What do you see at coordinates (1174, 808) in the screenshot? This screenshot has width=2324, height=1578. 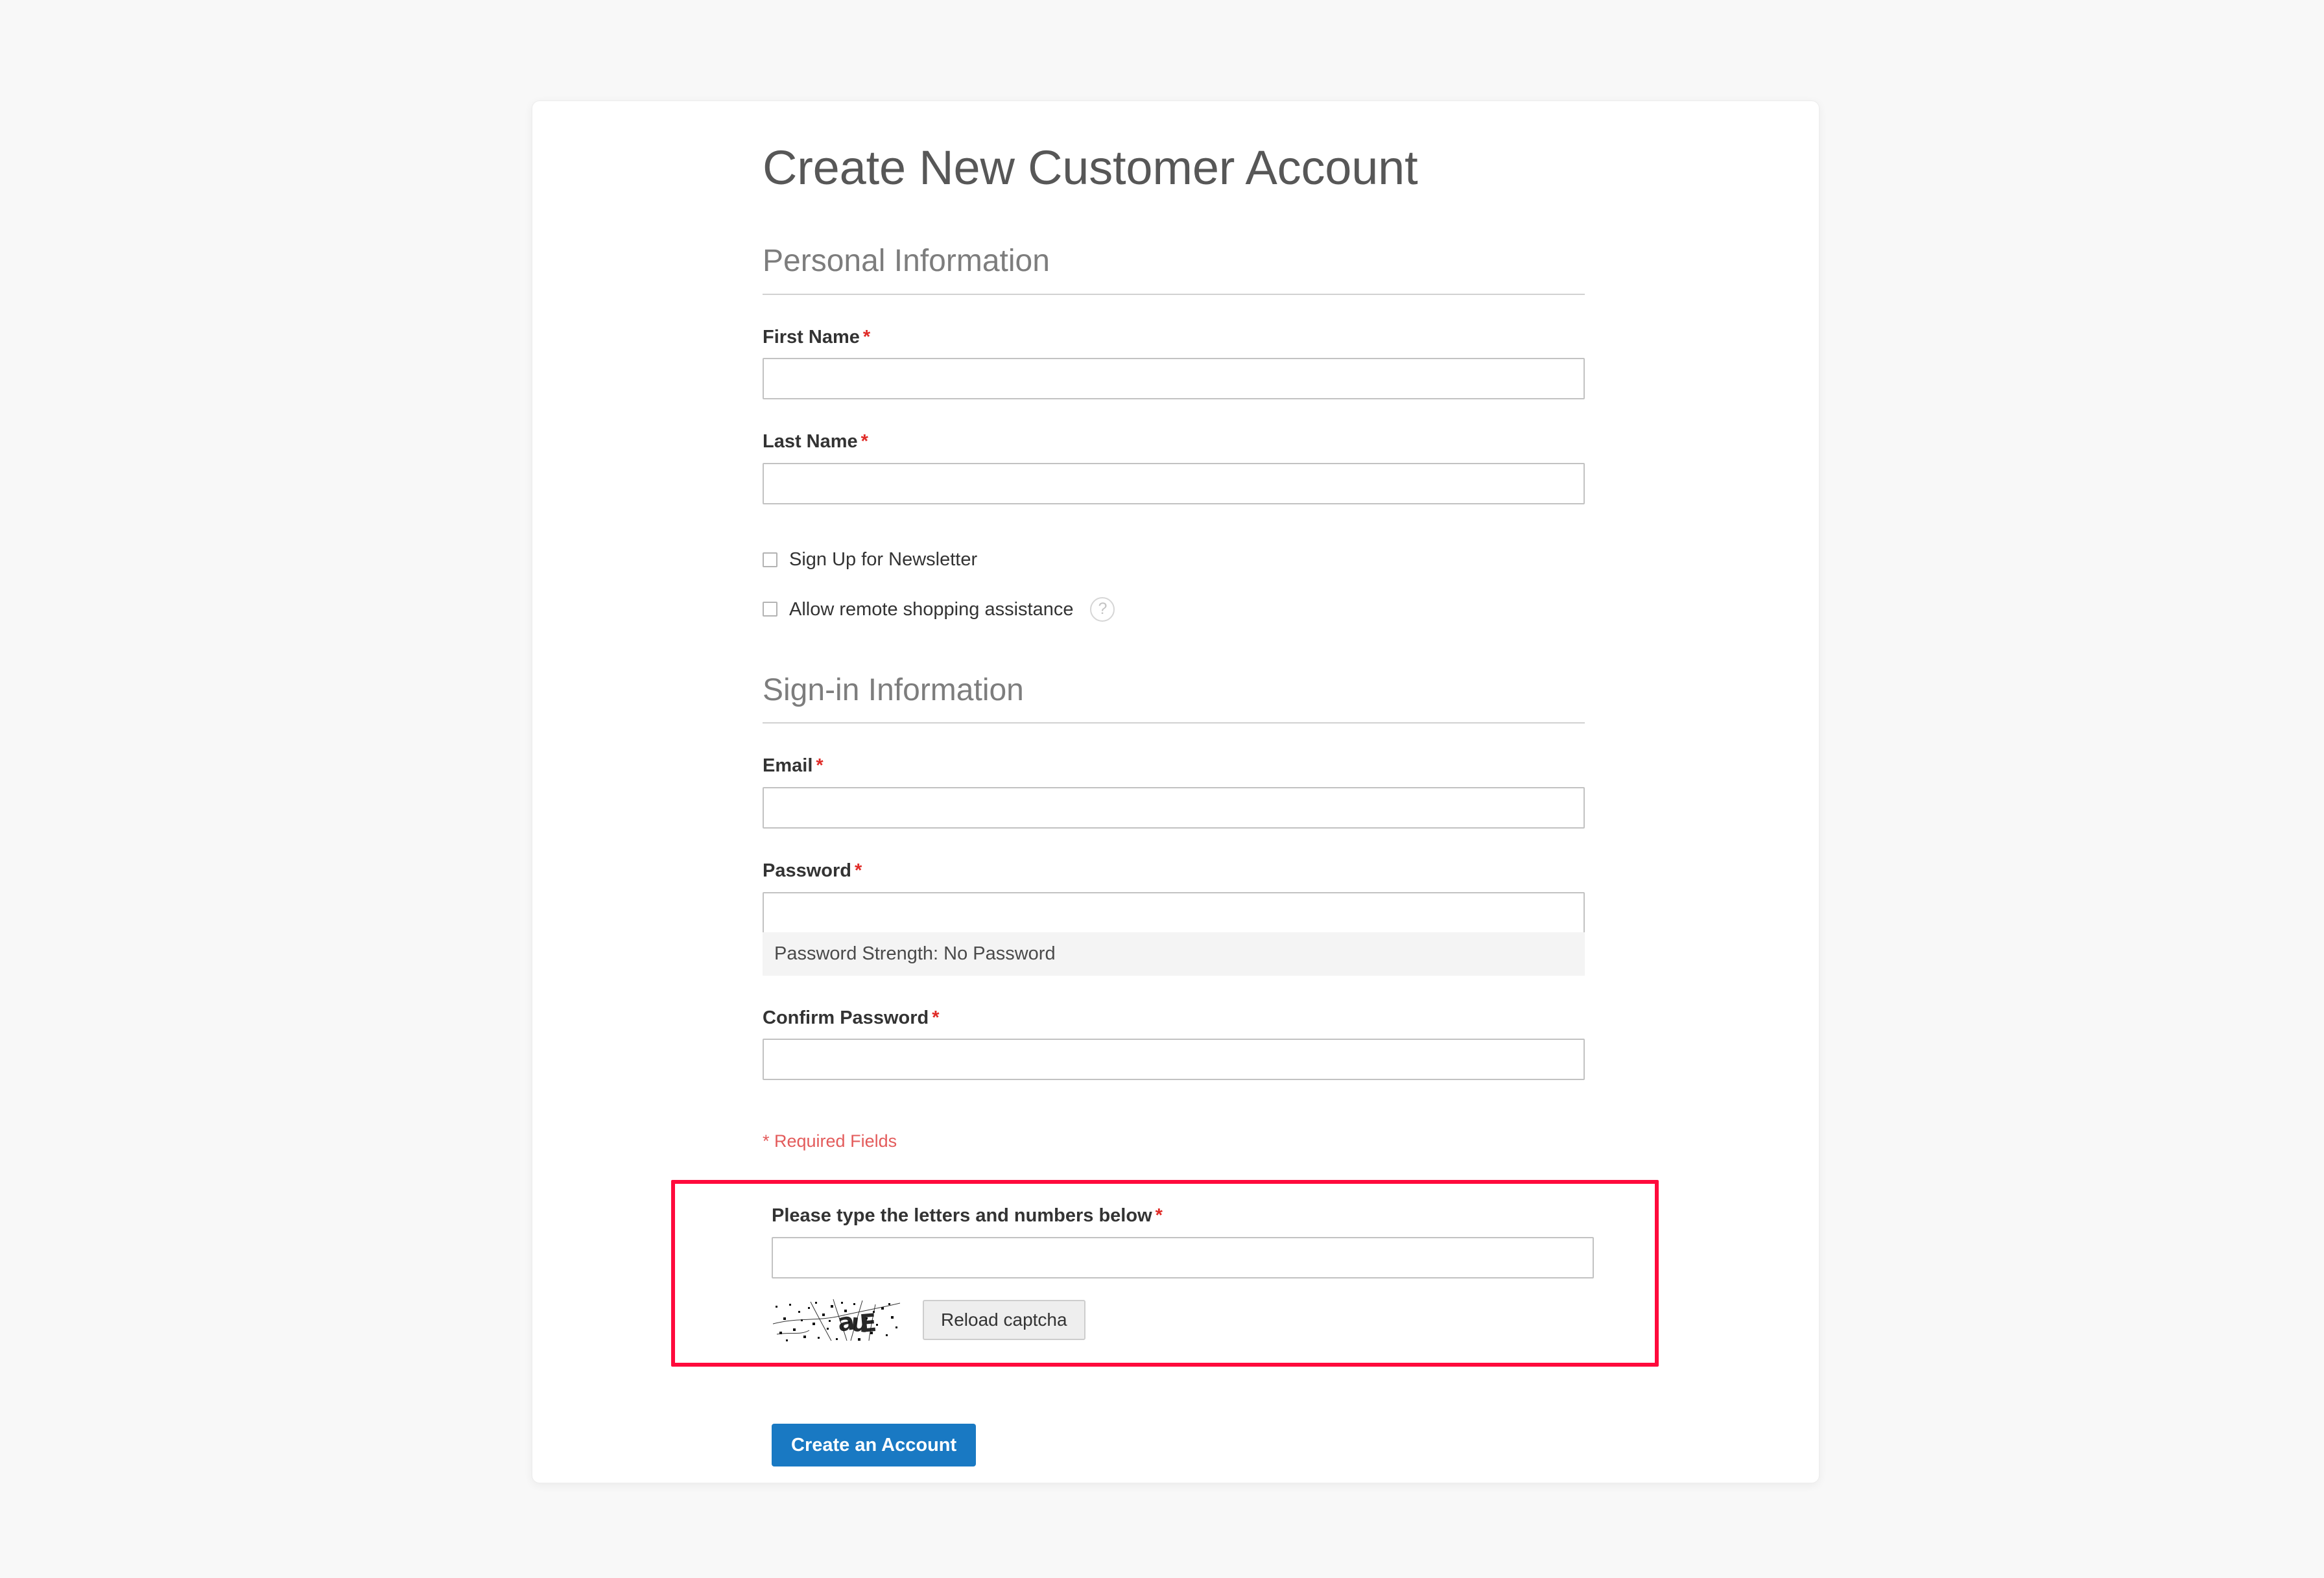 I see `email-input` at bounding box center [1174, 808].